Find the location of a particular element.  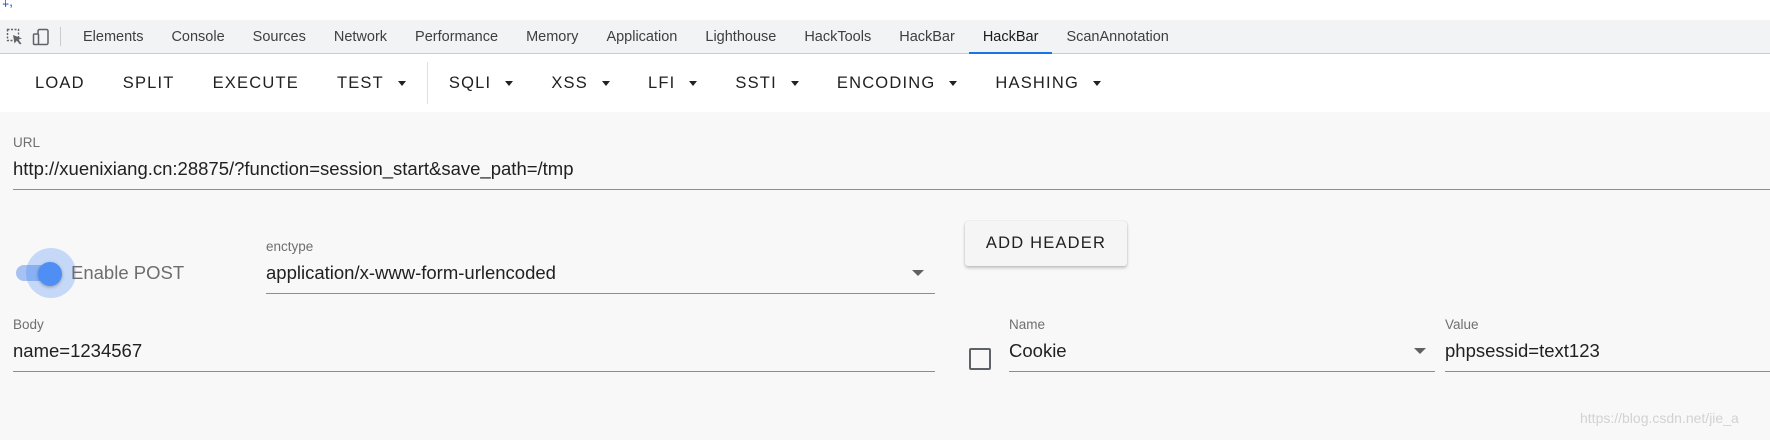

hashing-menu-button: HASHING is located at coordinates (1048, 83).